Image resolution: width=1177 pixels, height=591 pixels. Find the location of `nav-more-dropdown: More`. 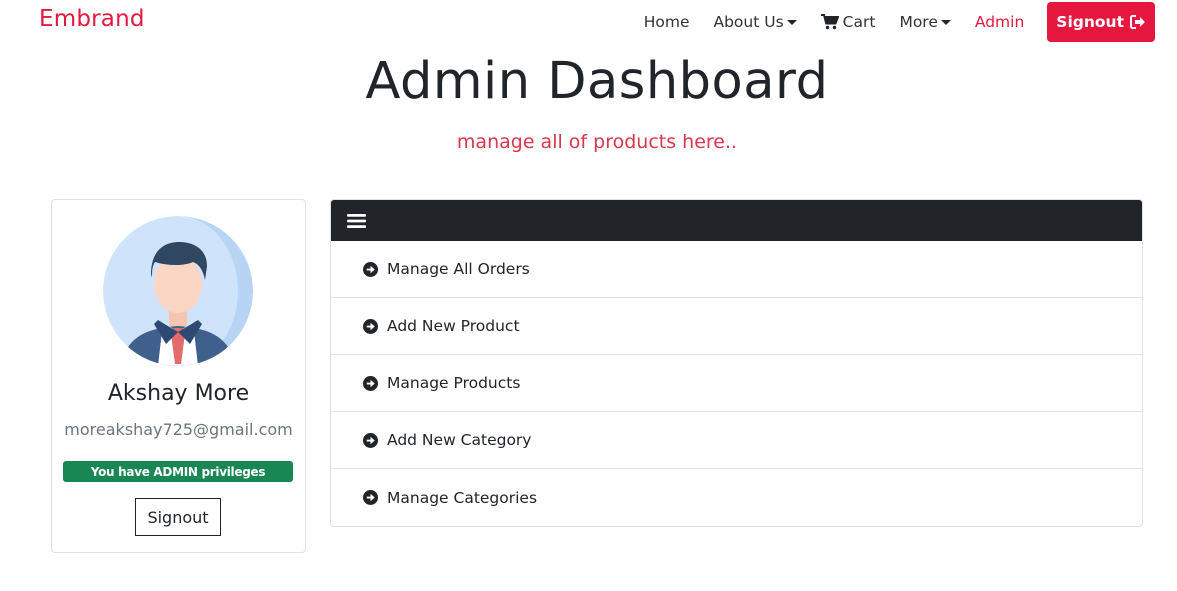

nav-more-dropdown: More is located at coordinates (925, 22).